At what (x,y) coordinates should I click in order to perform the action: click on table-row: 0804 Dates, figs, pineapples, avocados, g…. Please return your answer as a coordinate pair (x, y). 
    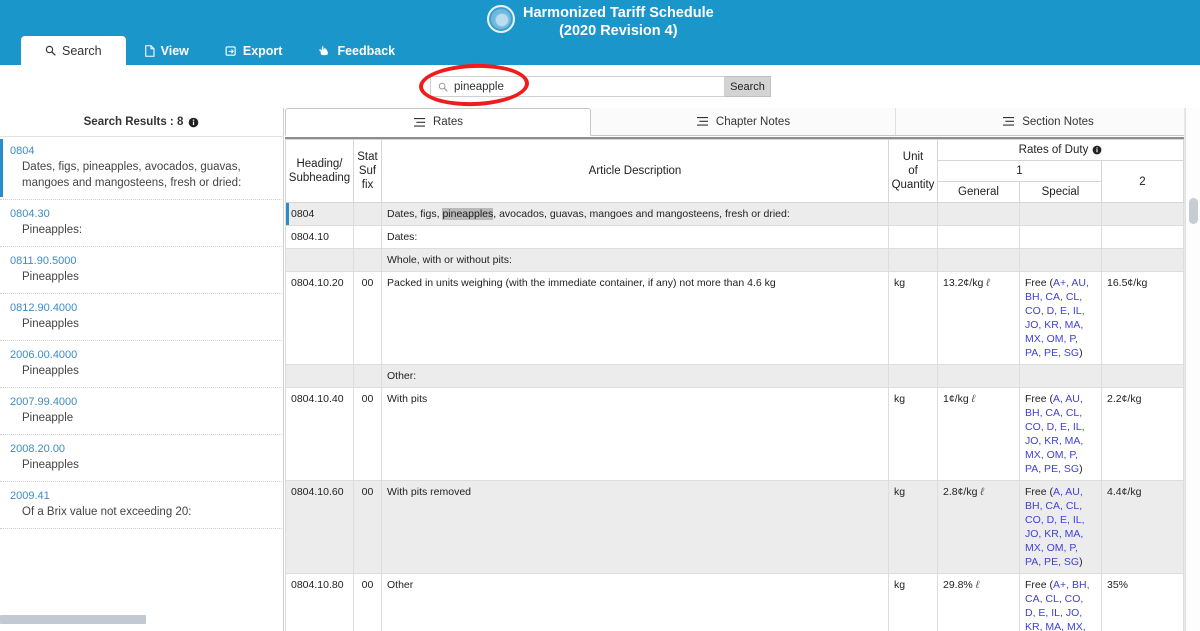
    Looking at the image, I should click on (734, 214).